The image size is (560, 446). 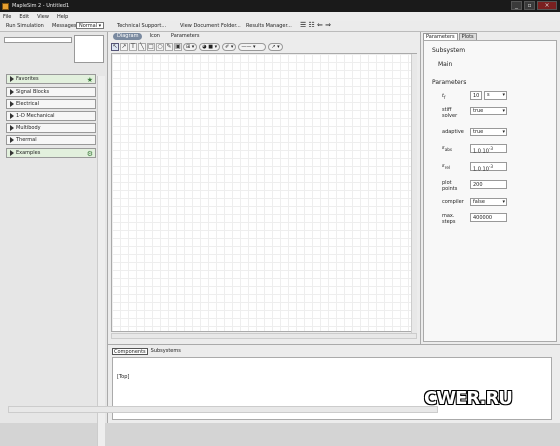 What do you see at coordinates (516, 5) in the screenshot?
I see `minimize-button: _` at bounding box center [516, 5].